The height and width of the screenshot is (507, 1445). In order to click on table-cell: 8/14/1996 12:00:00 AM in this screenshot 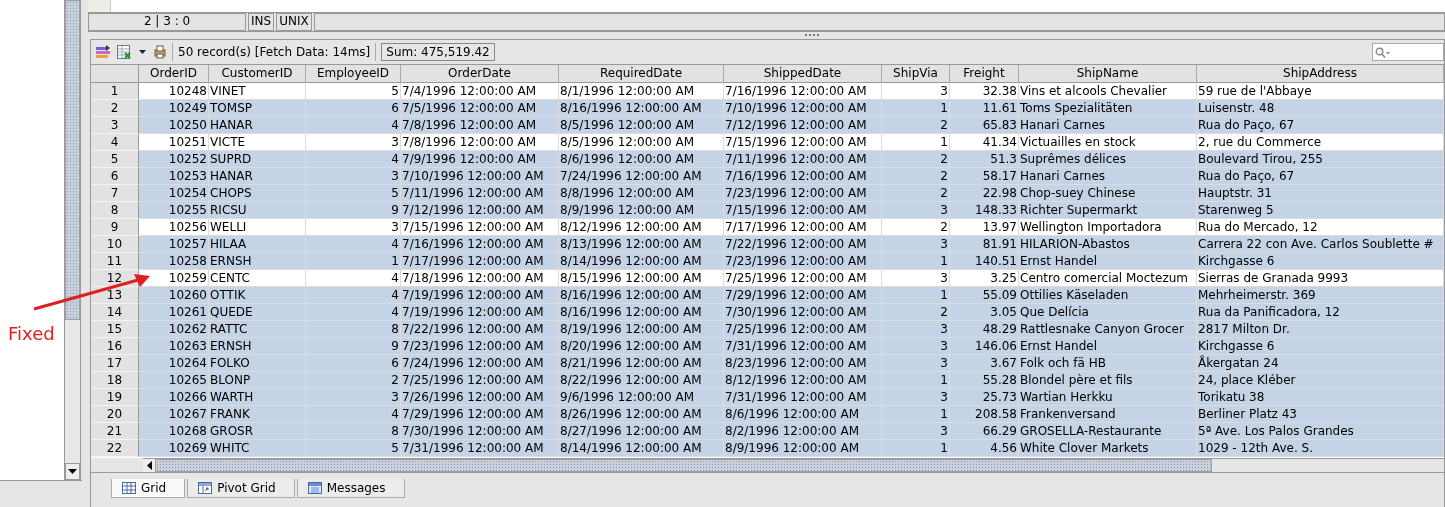, I will do `click(641, 448)`.